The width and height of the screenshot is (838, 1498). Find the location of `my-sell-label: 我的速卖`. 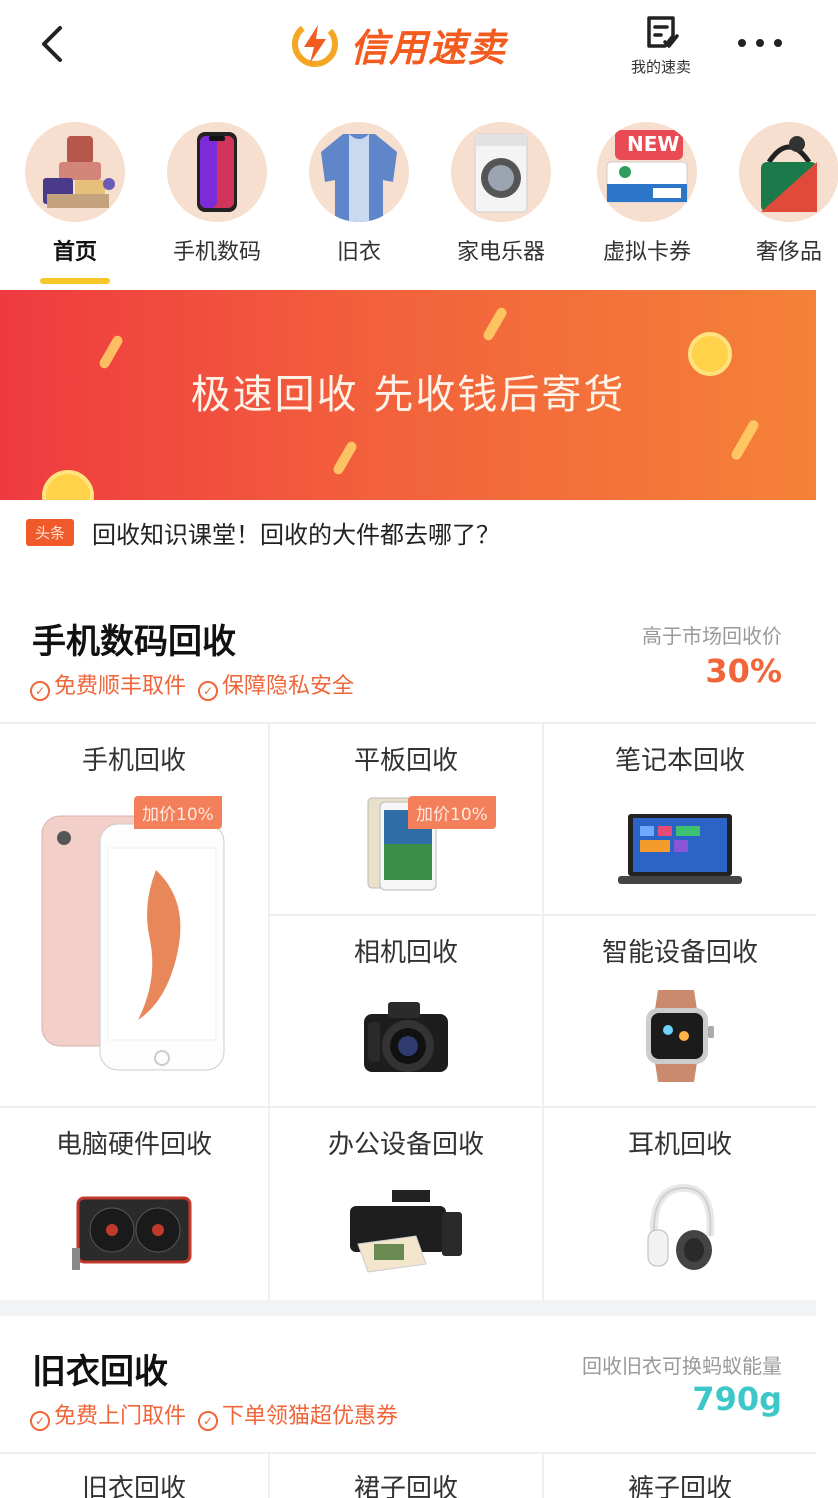

my-sell-label: 我的速卖 is located at coordinates (660, 67).